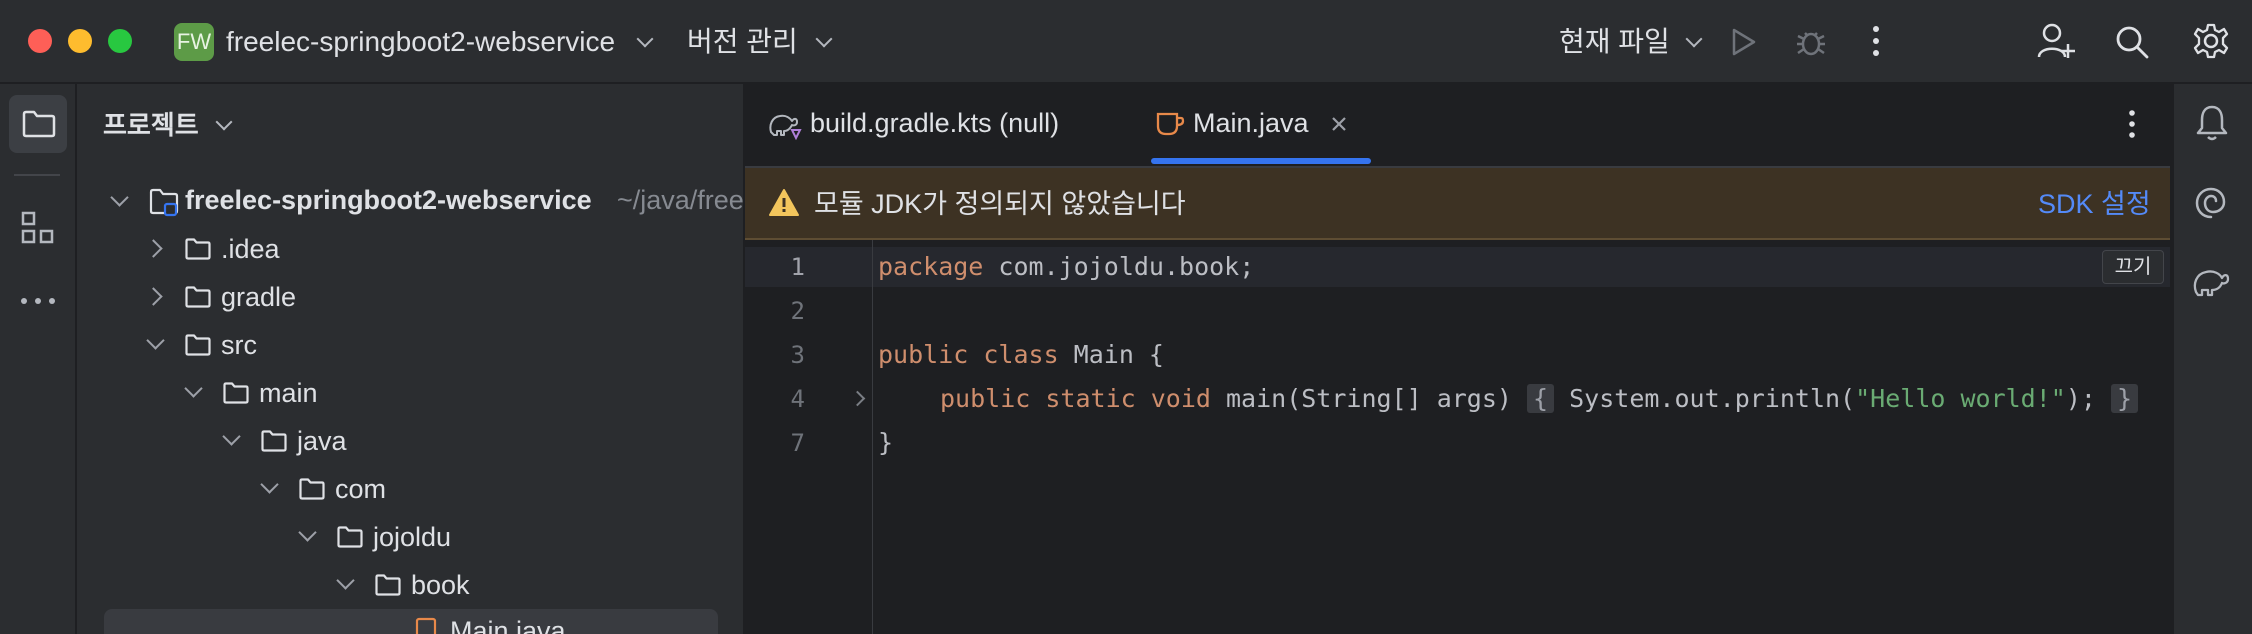  Describe the element at coordinates (411, 621) in the screenshot. I see `tree-item-main-java: Main.java` at that location.